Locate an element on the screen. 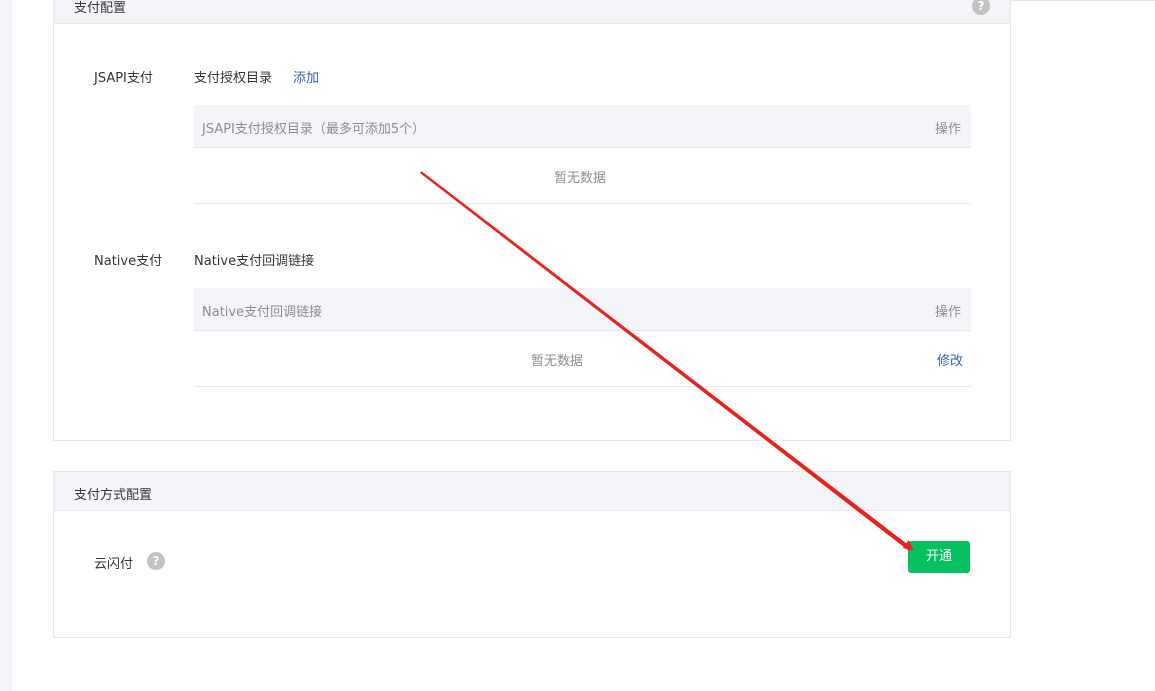 This screenshot has height=691, width=1155. payment-method-title: 支付方式配置 is located at coordinates (113, 495).